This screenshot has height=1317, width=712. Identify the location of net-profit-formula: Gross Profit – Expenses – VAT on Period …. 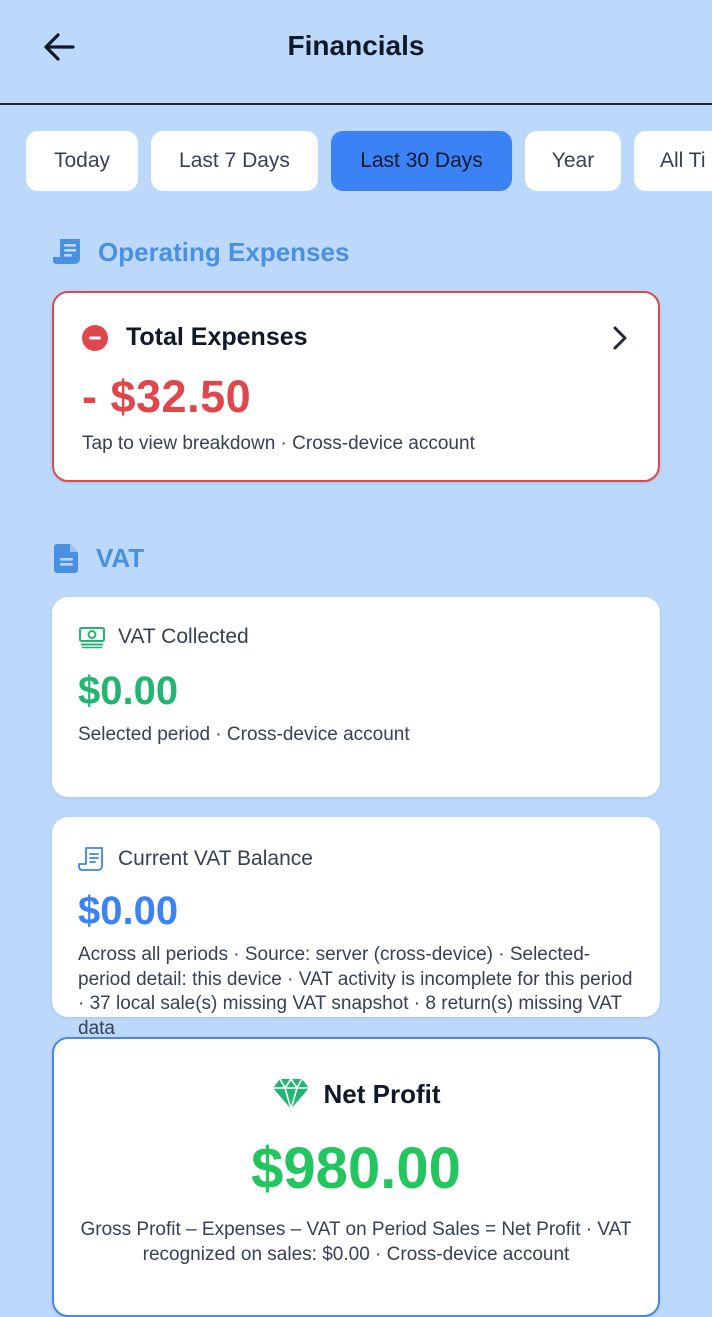
(356, 1242).